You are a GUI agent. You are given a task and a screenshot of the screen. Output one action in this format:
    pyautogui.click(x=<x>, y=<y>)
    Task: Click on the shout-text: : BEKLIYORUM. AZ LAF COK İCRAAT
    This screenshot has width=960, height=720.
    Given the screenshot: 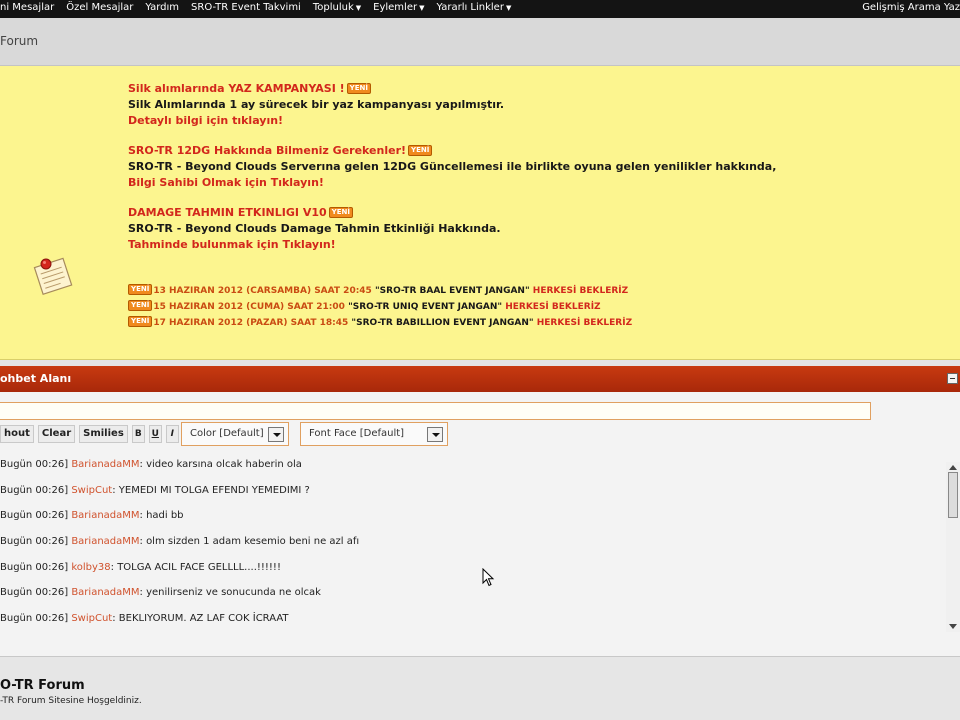 What is the action you would take?
    pyautogui.click(x=200, y=619)
    